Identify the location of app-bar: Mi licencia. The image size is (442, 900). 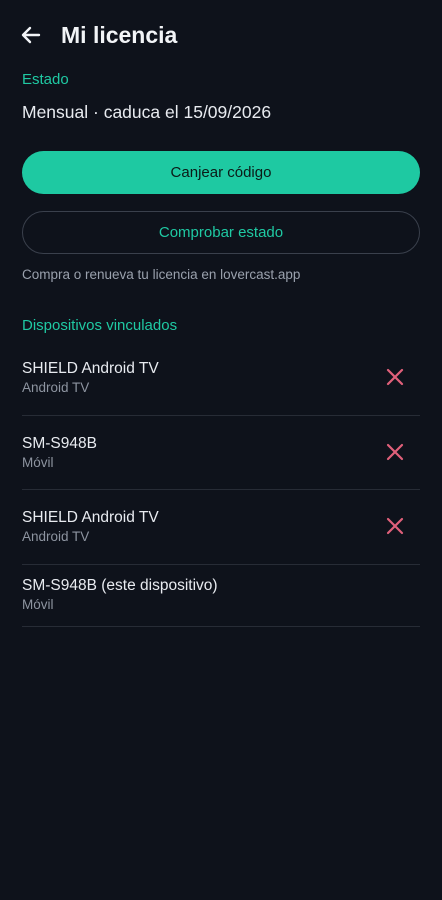
(221, 35).